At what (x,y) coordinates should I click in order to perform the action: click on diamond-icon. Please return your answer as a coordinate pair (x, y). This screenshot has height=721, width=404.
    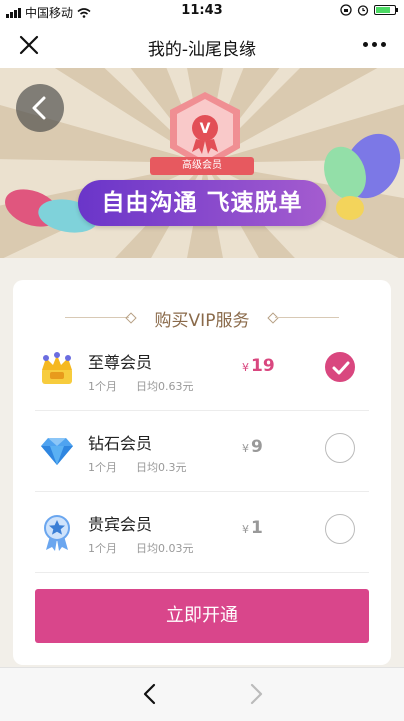
    Looking at the image, I should click on (57, 451).